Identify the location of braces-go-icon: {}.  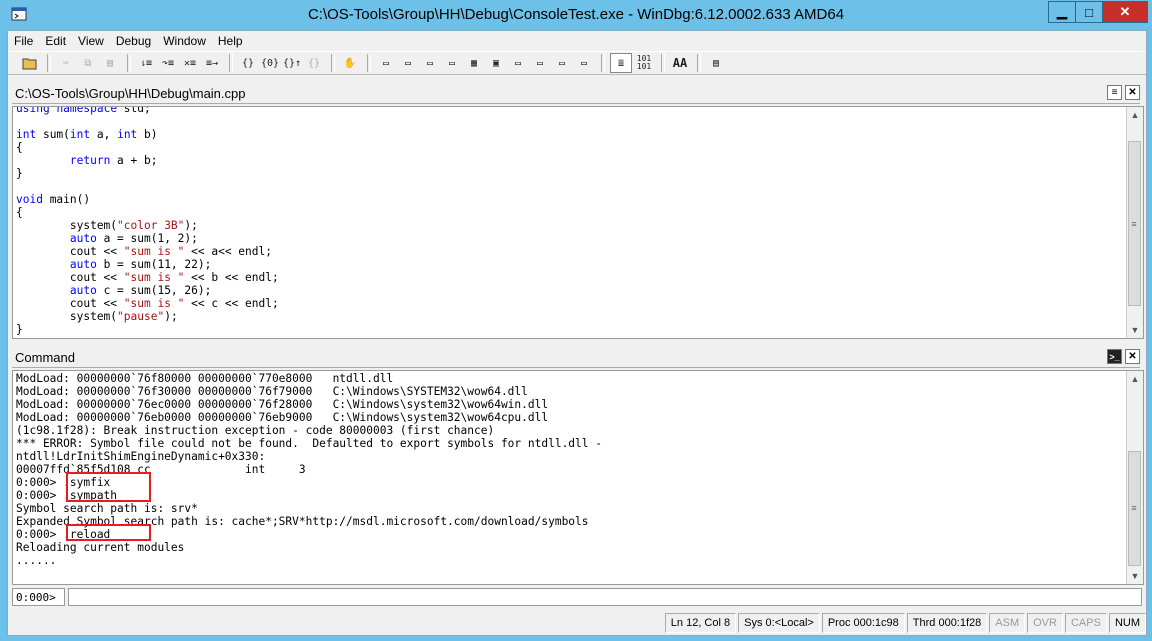
(248, 63).